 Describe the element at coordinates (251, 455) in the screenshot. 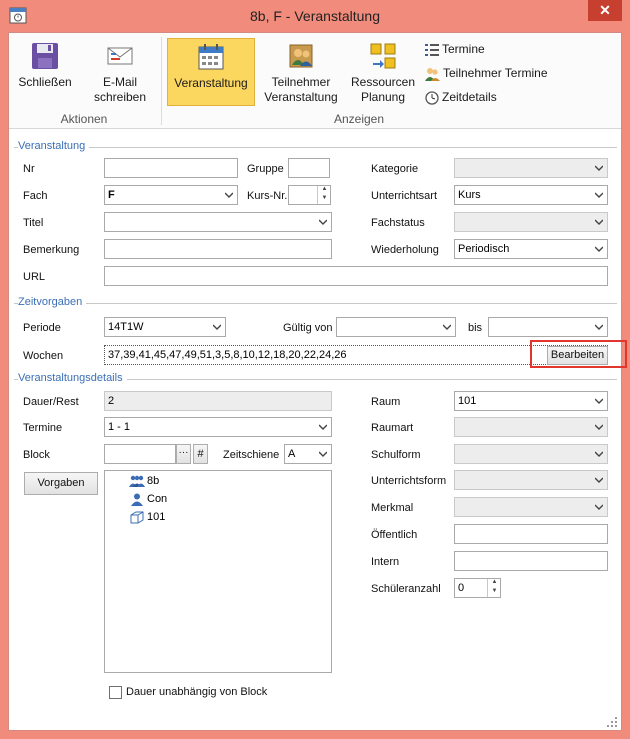

I see `zeitschiene-label: Zeitschiene` at that location.